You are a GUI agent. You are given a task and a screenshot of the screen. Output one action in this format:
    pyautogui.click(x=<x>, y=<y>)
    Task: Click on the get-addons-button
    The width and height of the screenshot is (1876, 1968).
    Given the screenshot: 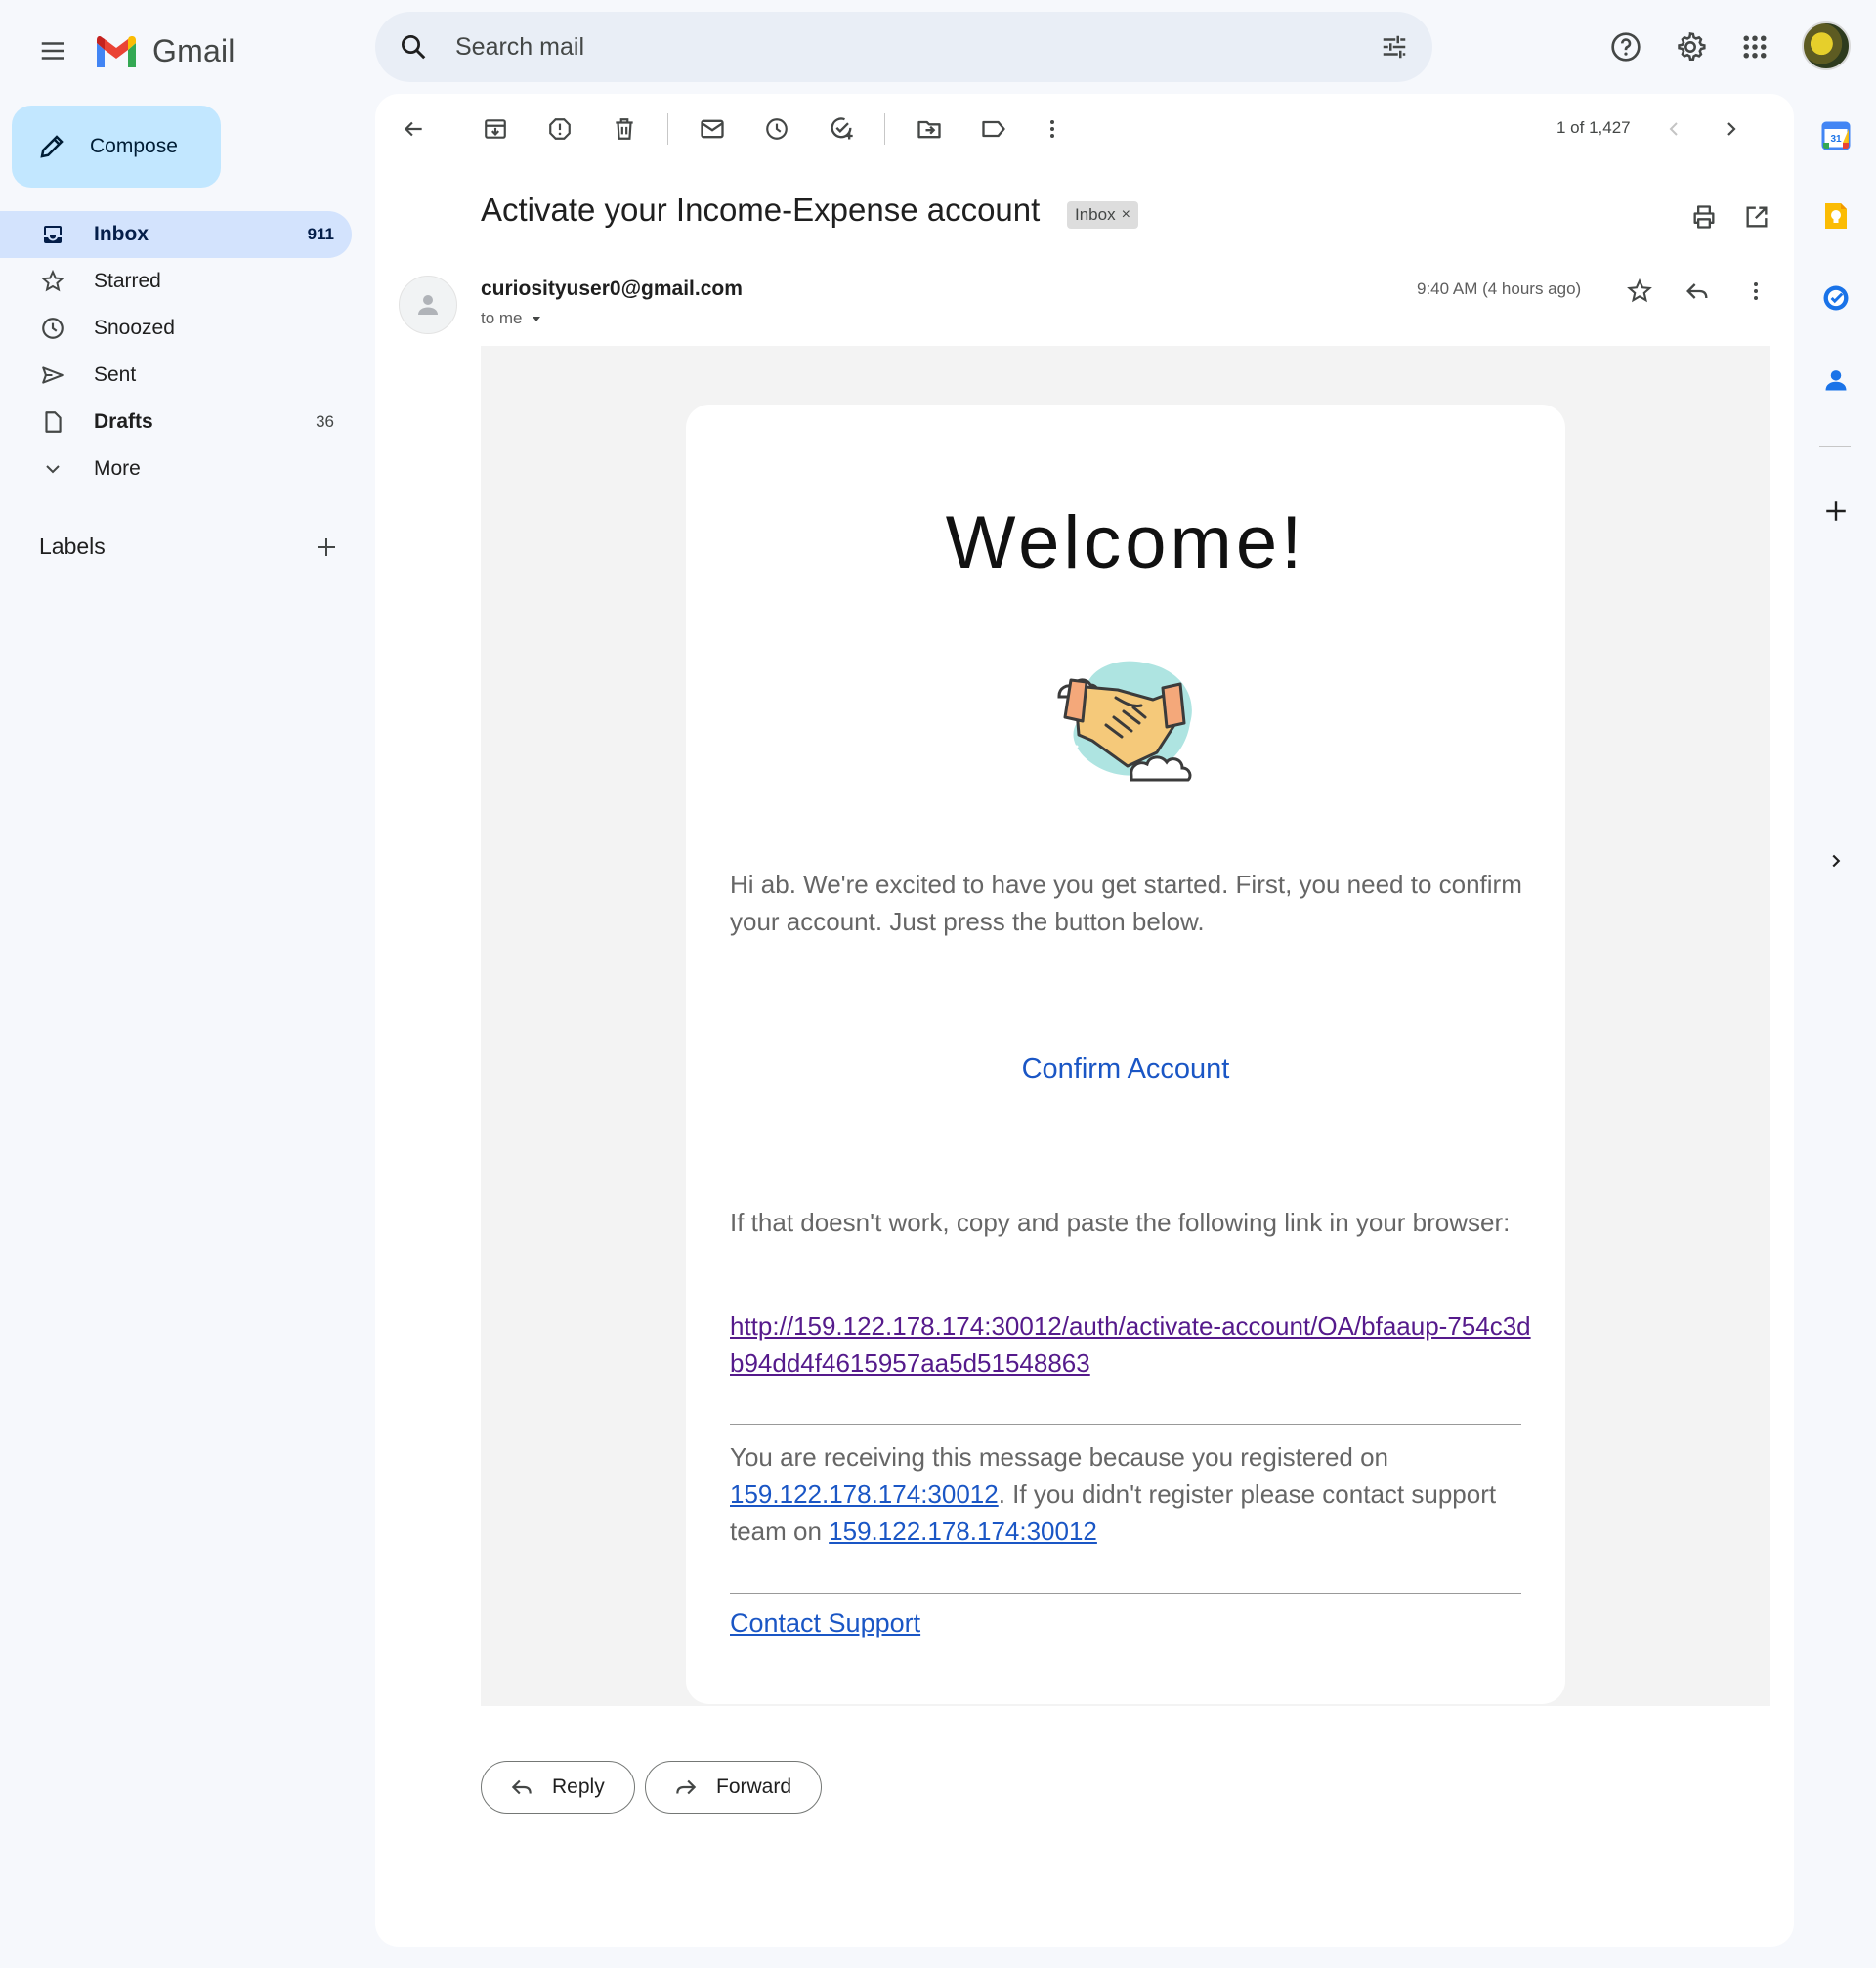 What is the action you would take?
    pyautogui.click(x=1836, y=511)
    